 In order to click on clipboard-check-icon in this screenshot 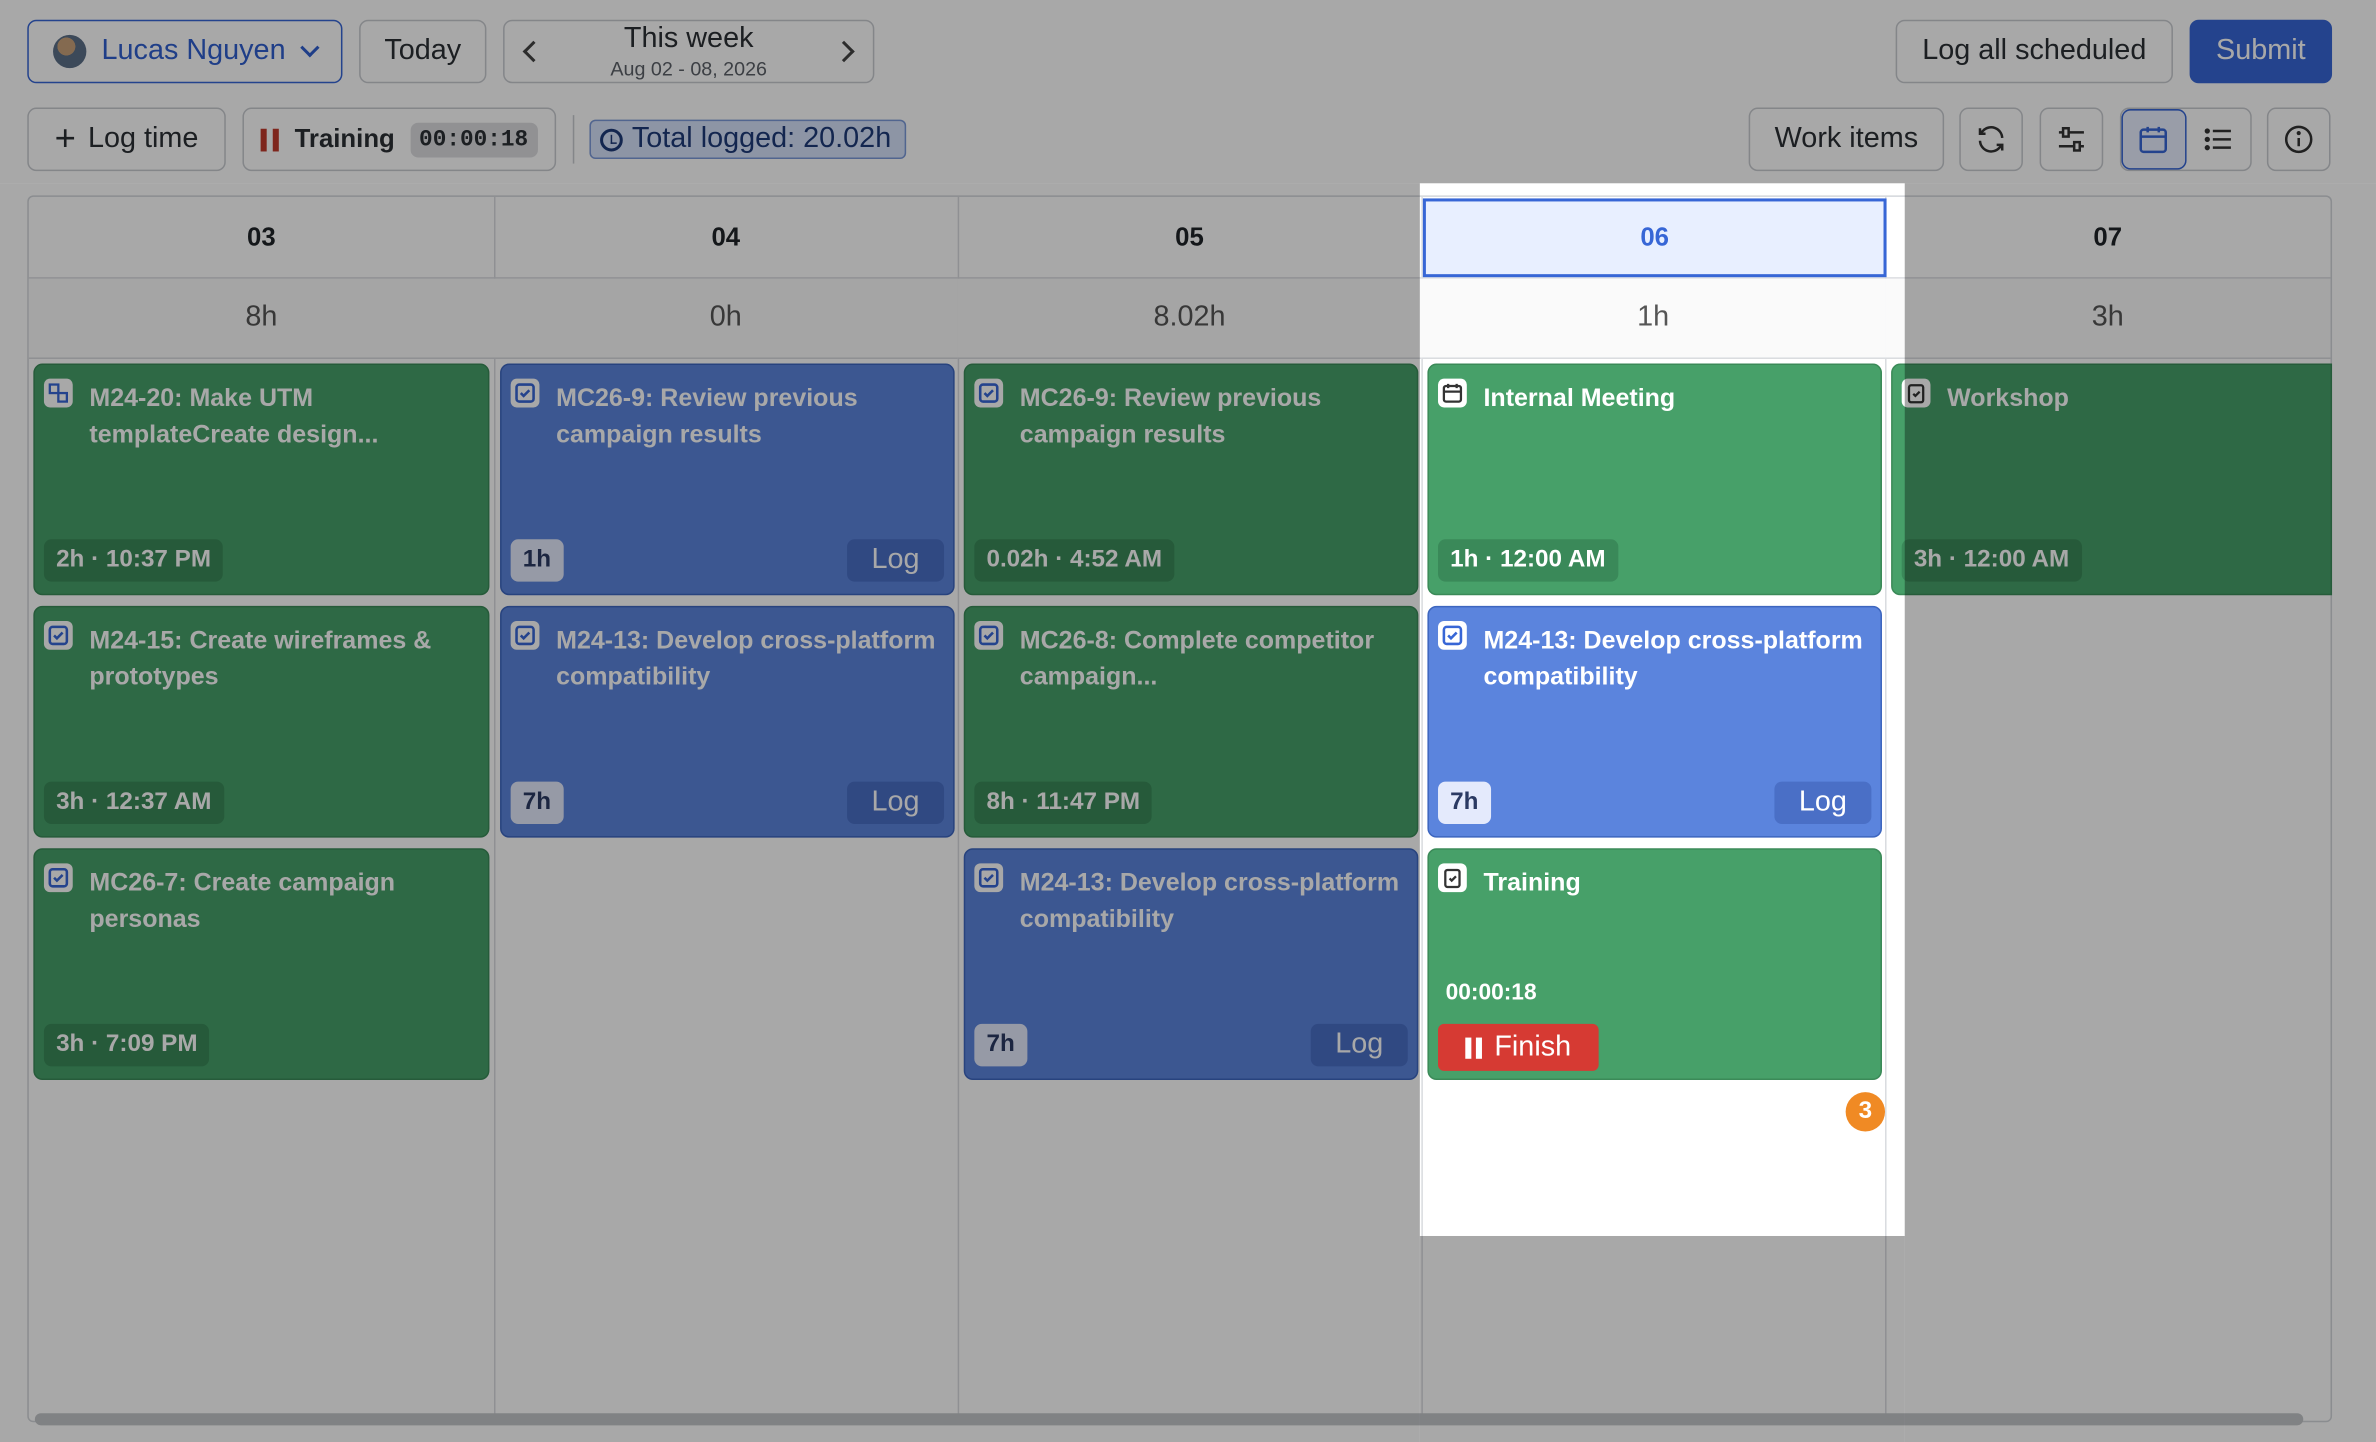, I will do `click(1452, 878)`.